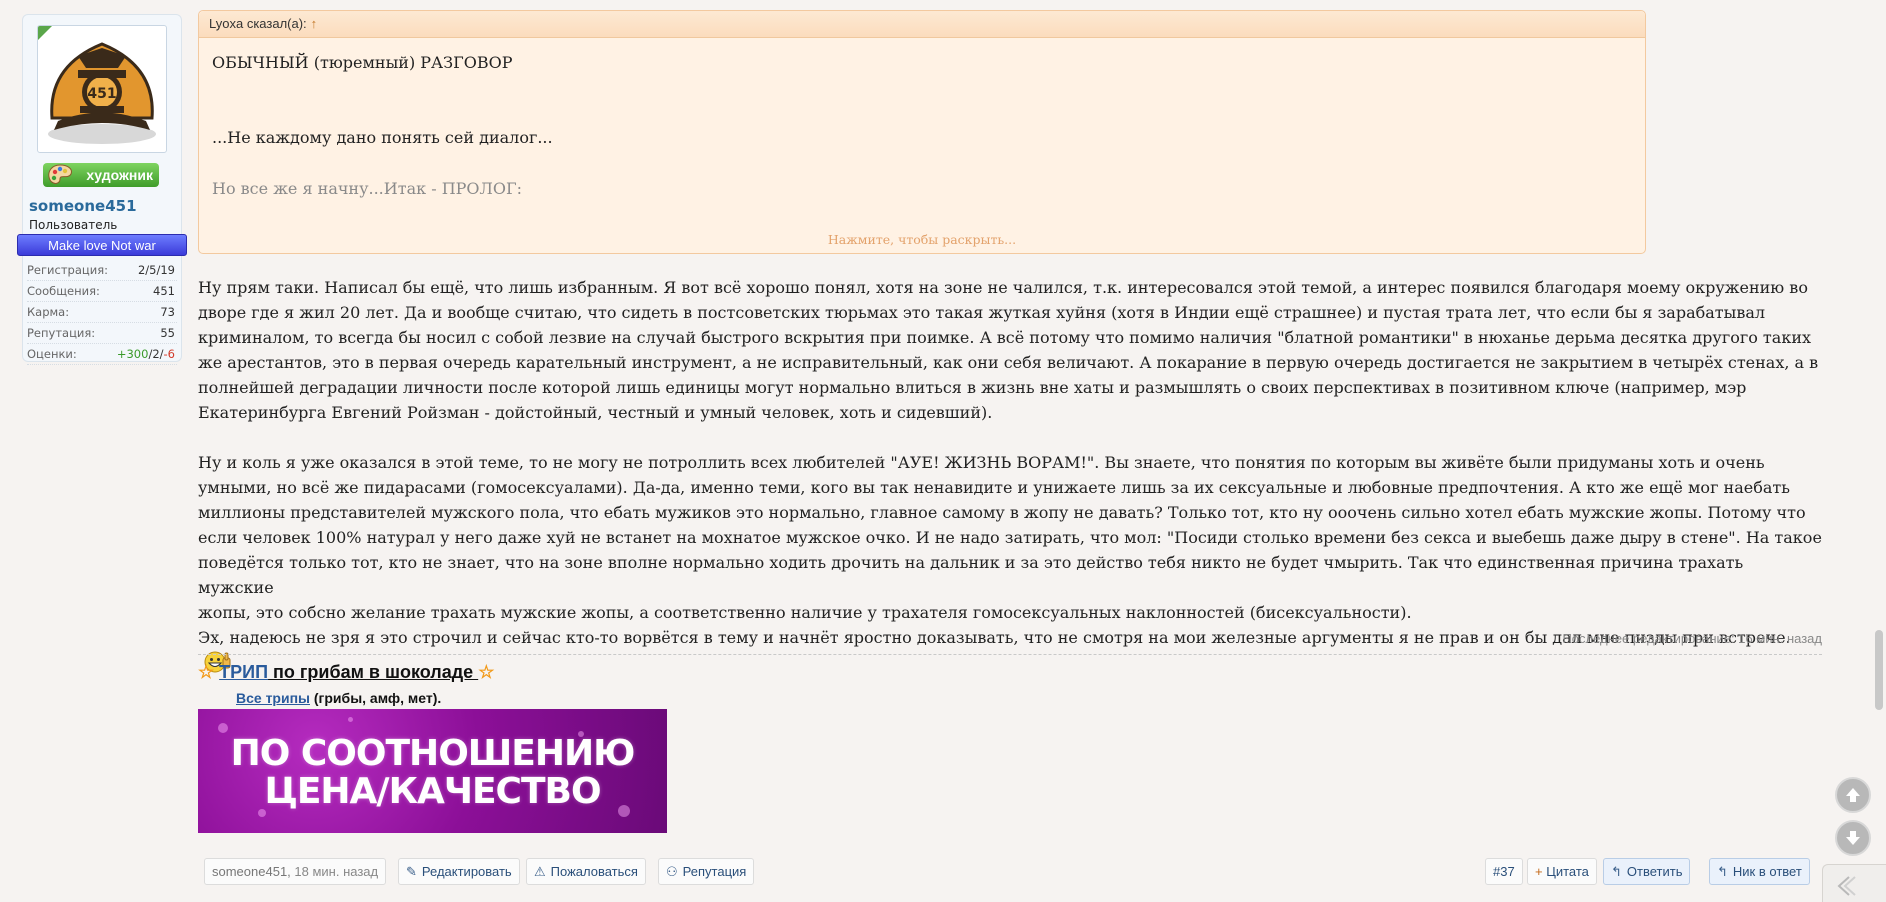 Image resolution: width=1886 pixels, height=902 pixels. Describe the element at coordinates (594, 871) in the screenshot. I see `report-label: Пожаловаться` at that location.